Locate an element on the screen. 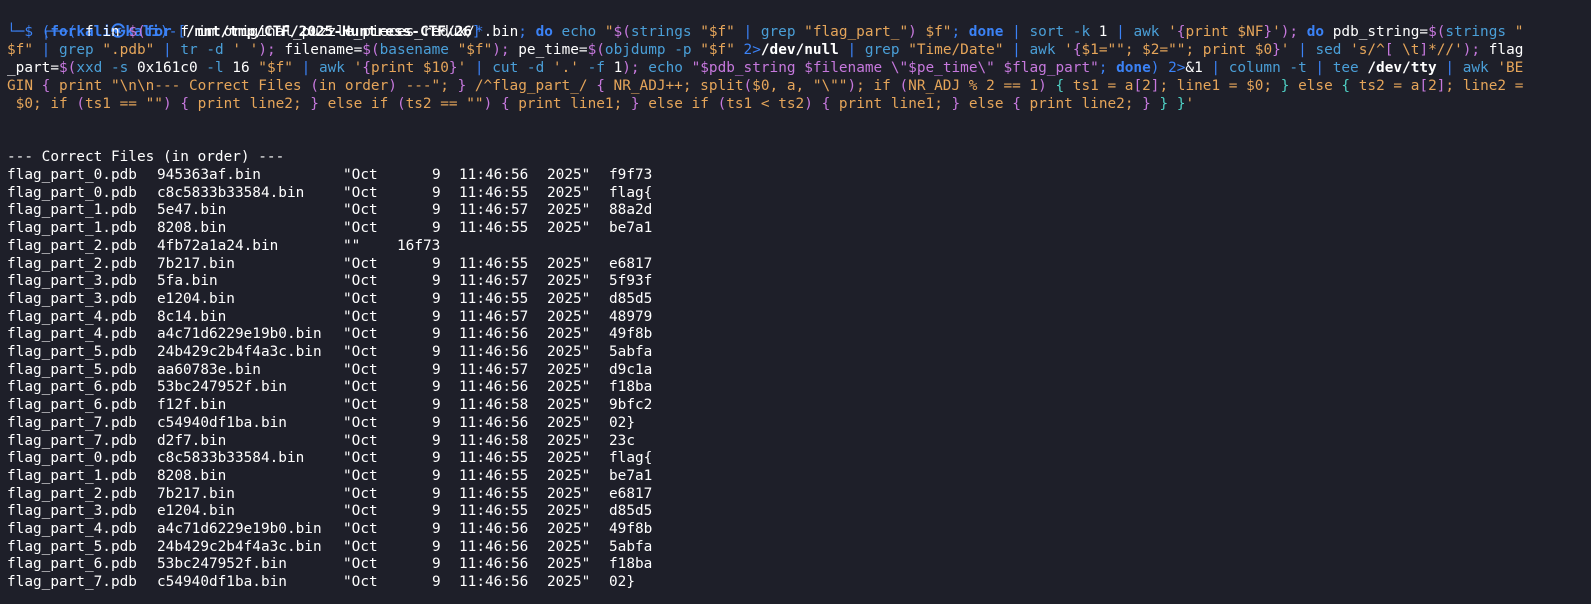  command-segment: ts1 = a is located at coordinates (1099, 86).